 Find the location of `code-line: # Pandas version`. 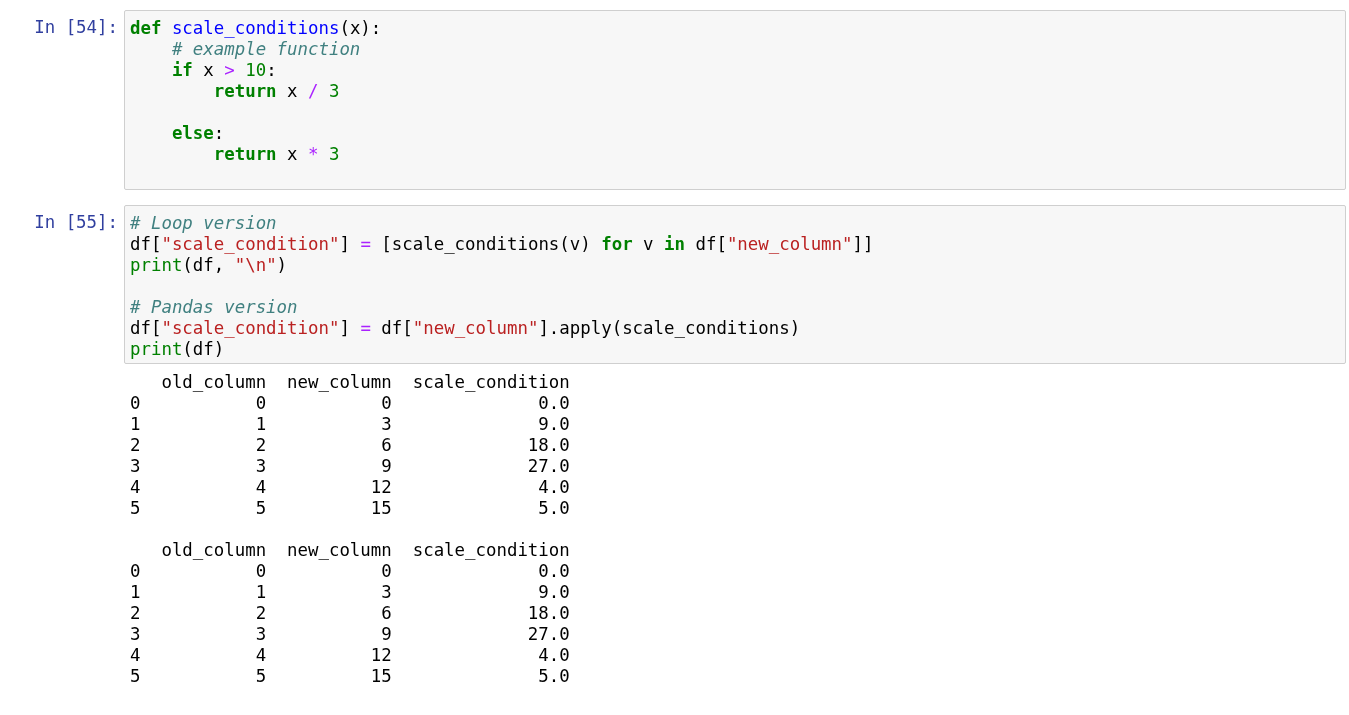

code-line: # Pandas version is located at coordinates (214, 307).